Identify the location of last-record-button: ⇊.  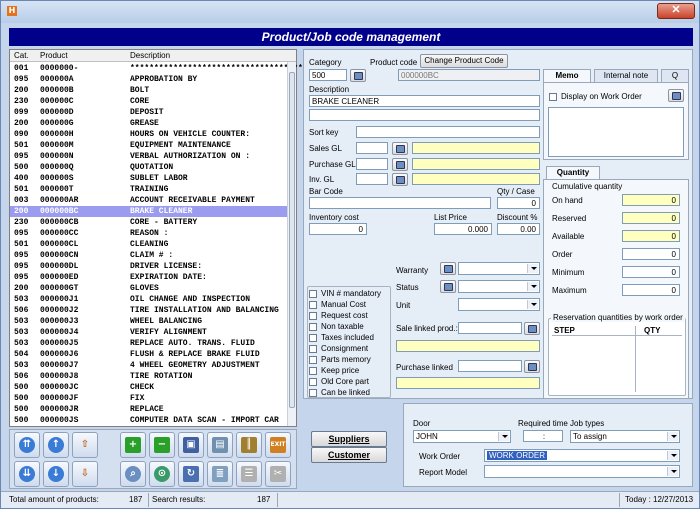
(27, 474).